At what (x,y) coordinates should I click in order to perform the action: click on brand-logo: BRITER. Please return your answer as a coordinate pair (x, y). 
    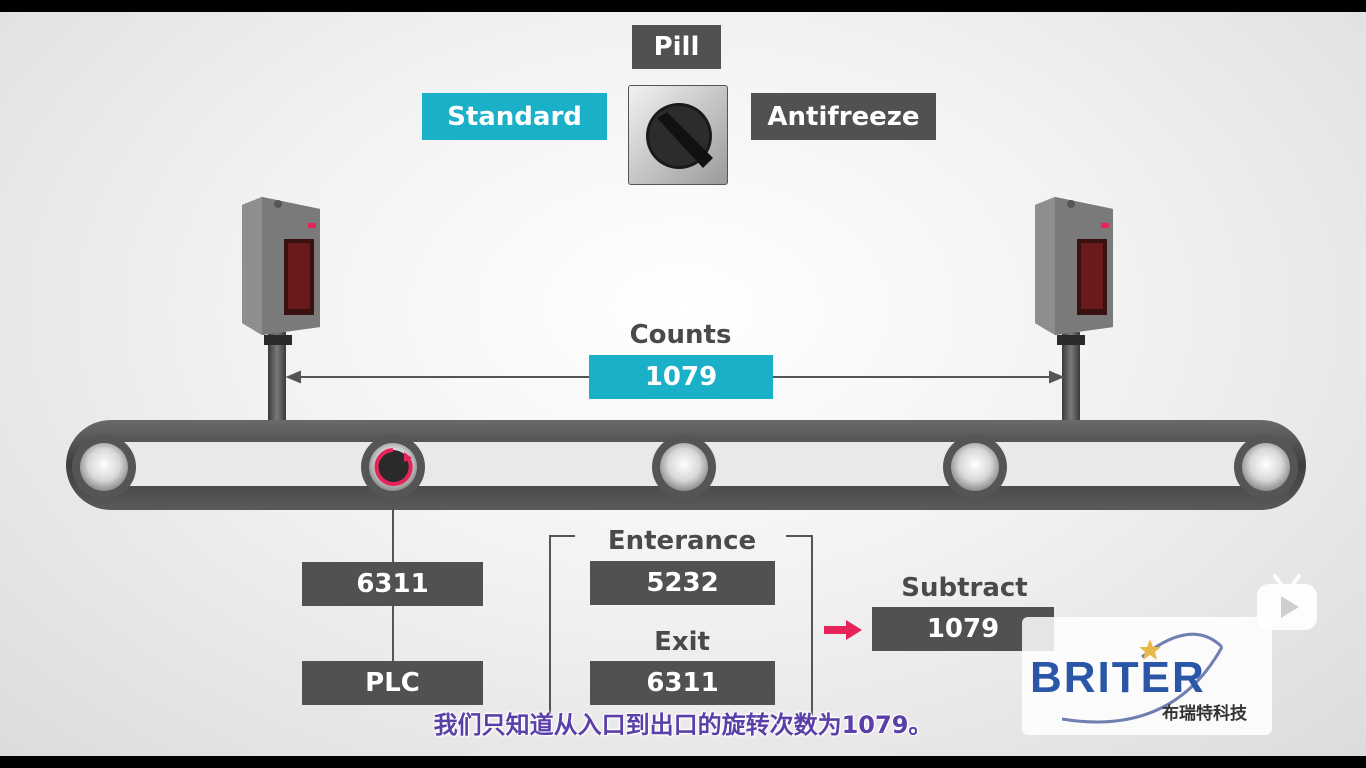
    Looking at the image, I should click on (1118, 677).